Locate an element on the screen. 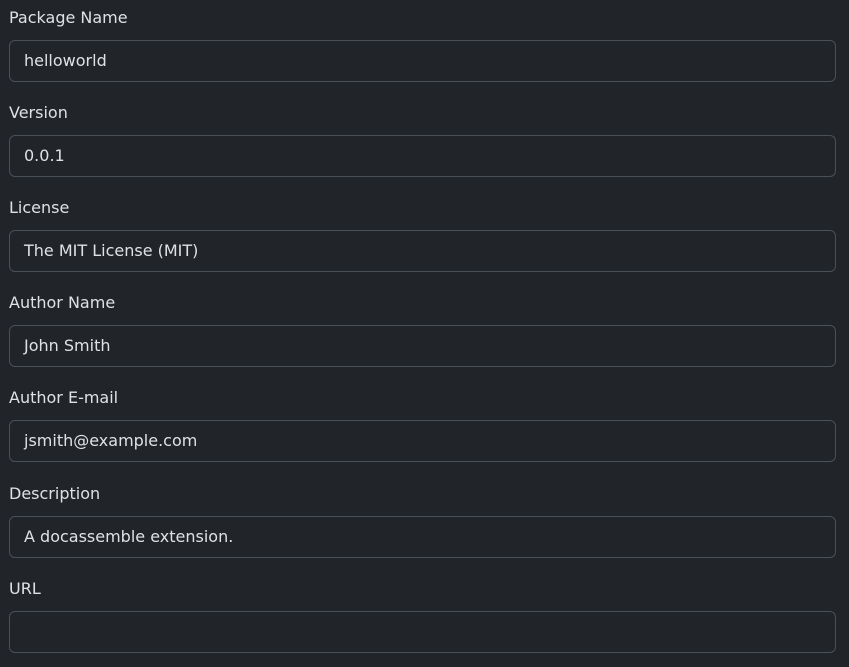 The height and width of the screenshot is (667, 849). description-input: A docassemble extension. is located at coordinates (422, 537).